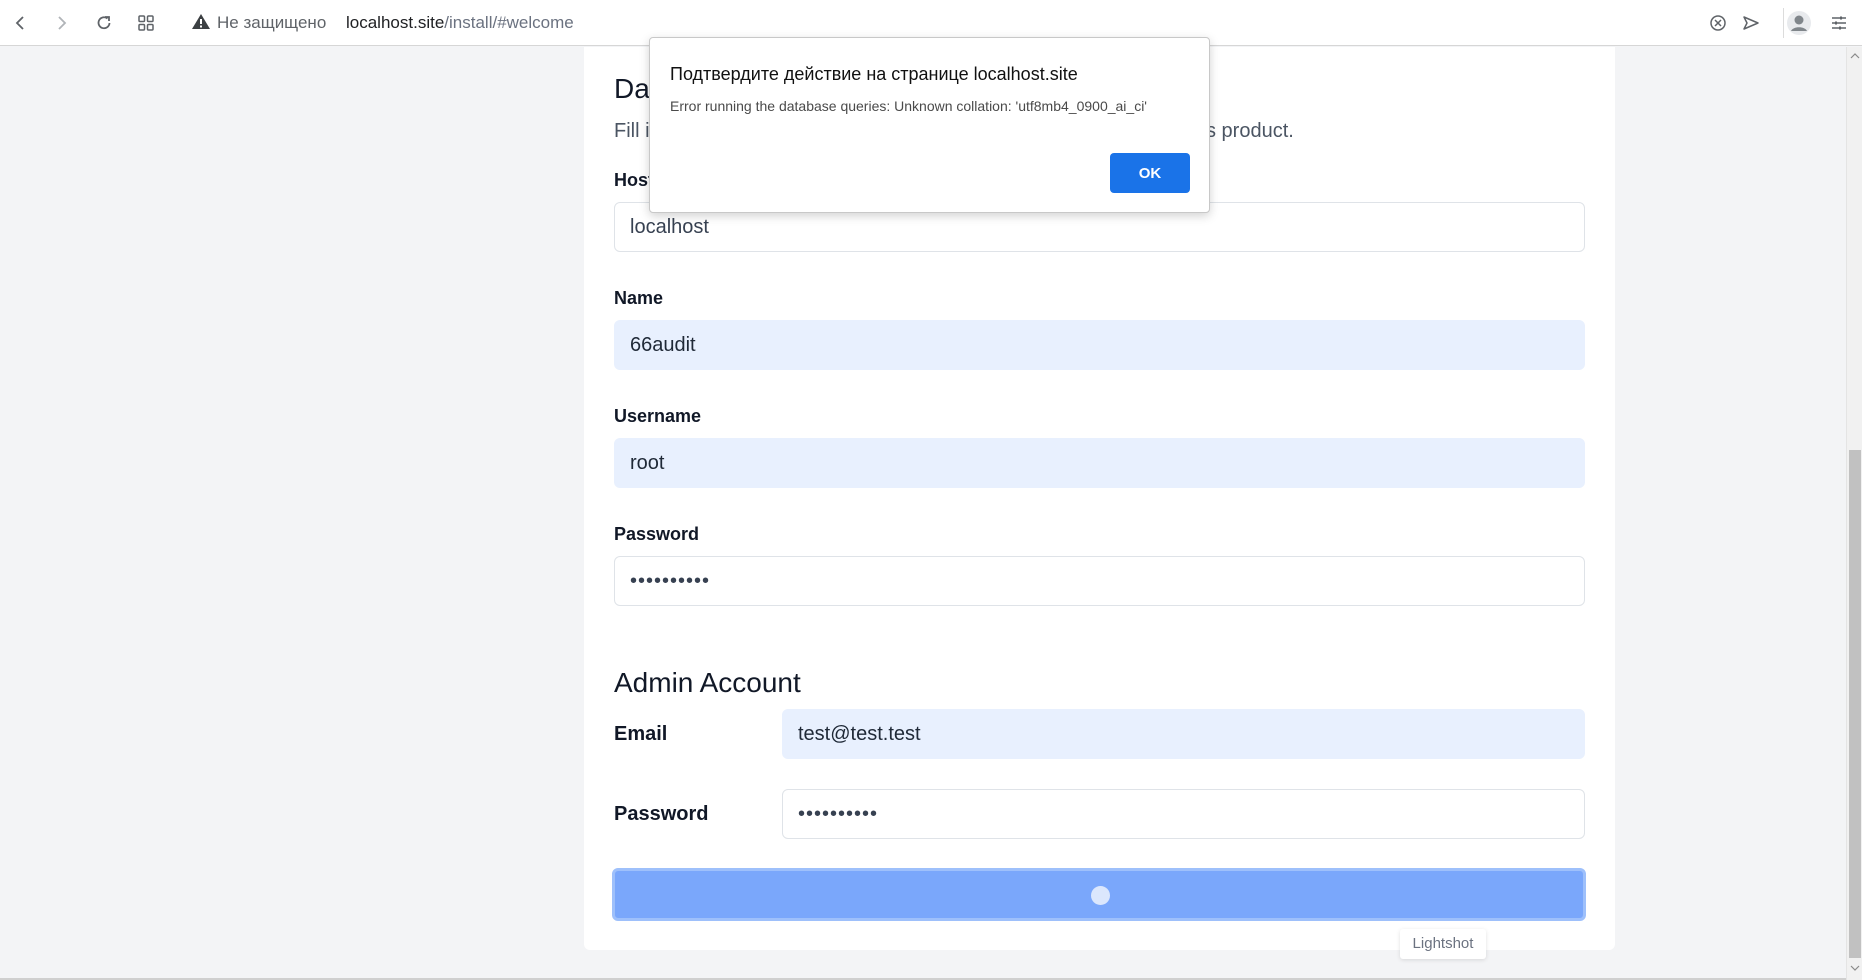 The height and width of the screenshot is (980, 1862). I want to click on admin-password-input, so click(1183, 814).